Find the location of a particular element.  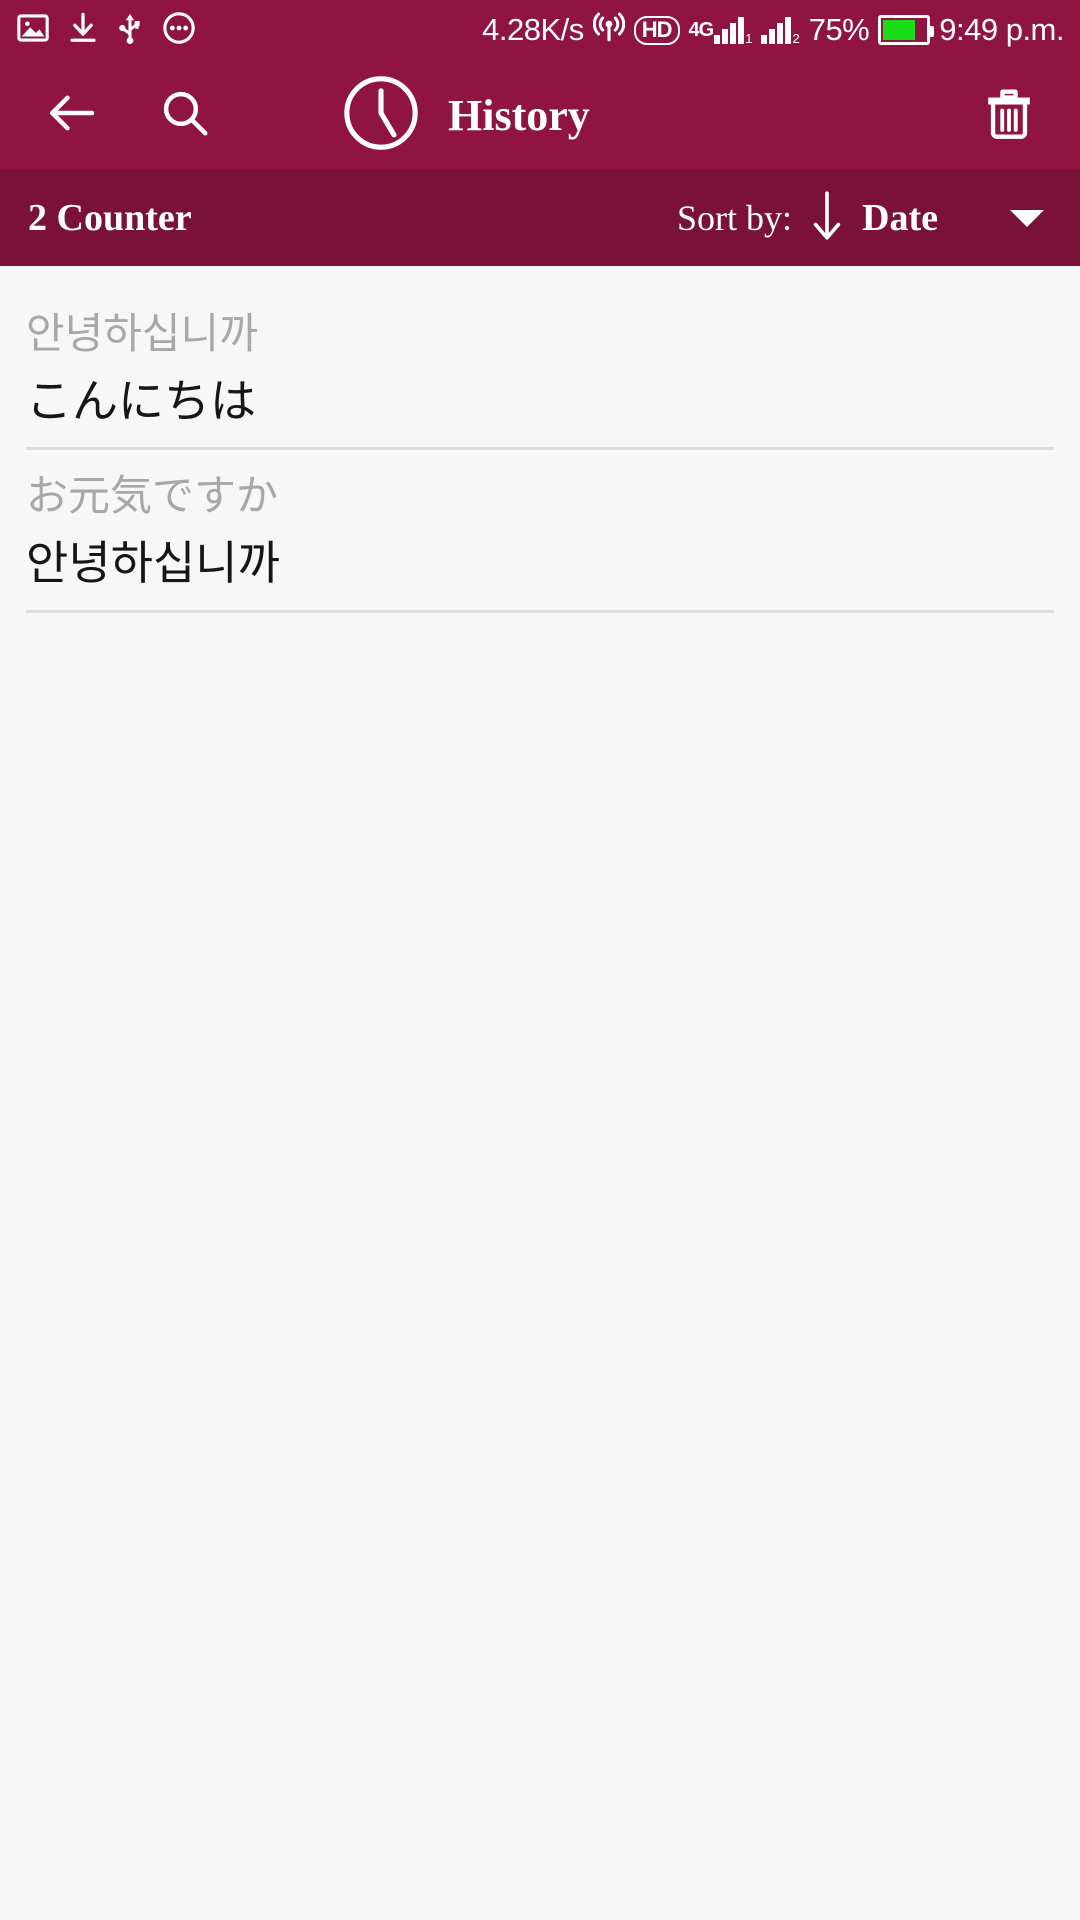

sim1-signal-indicator: 4G 1 is located at coordinates (720, 31).